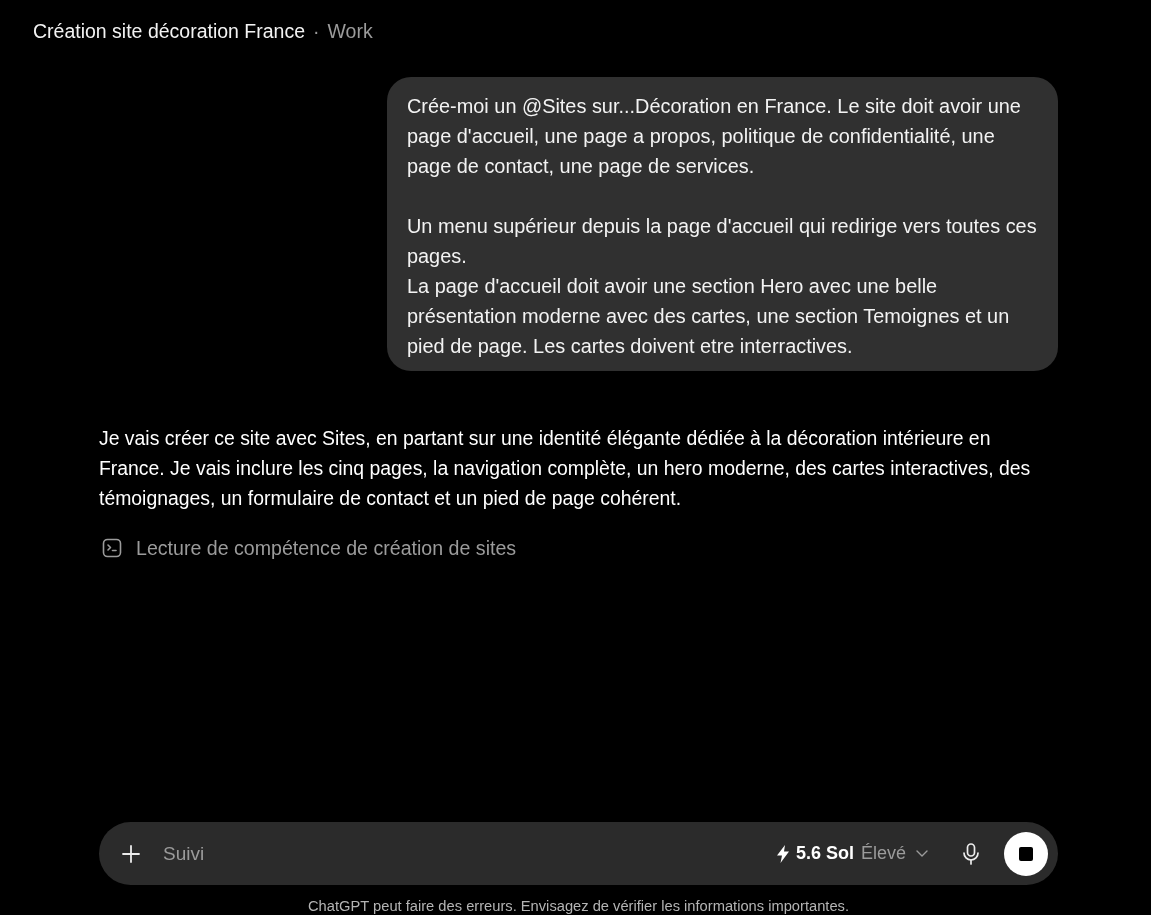 This screenshot has height=915, width=1151. I want to click on add-button, so click(131, 853).